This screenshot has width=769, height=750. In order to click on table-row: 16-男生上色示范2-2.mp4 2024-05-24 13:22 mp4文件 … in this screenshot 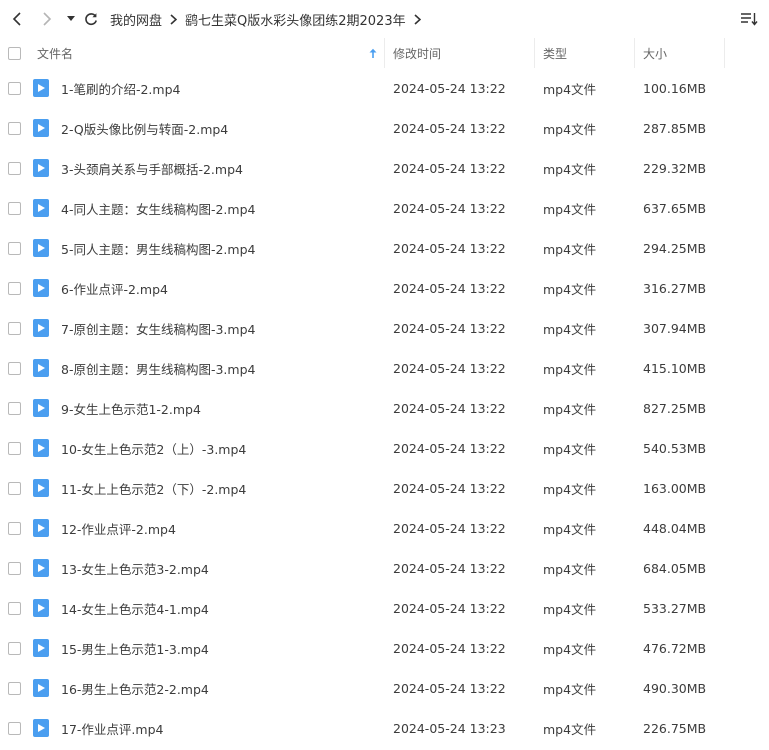, I will do `click(384, 688)`.